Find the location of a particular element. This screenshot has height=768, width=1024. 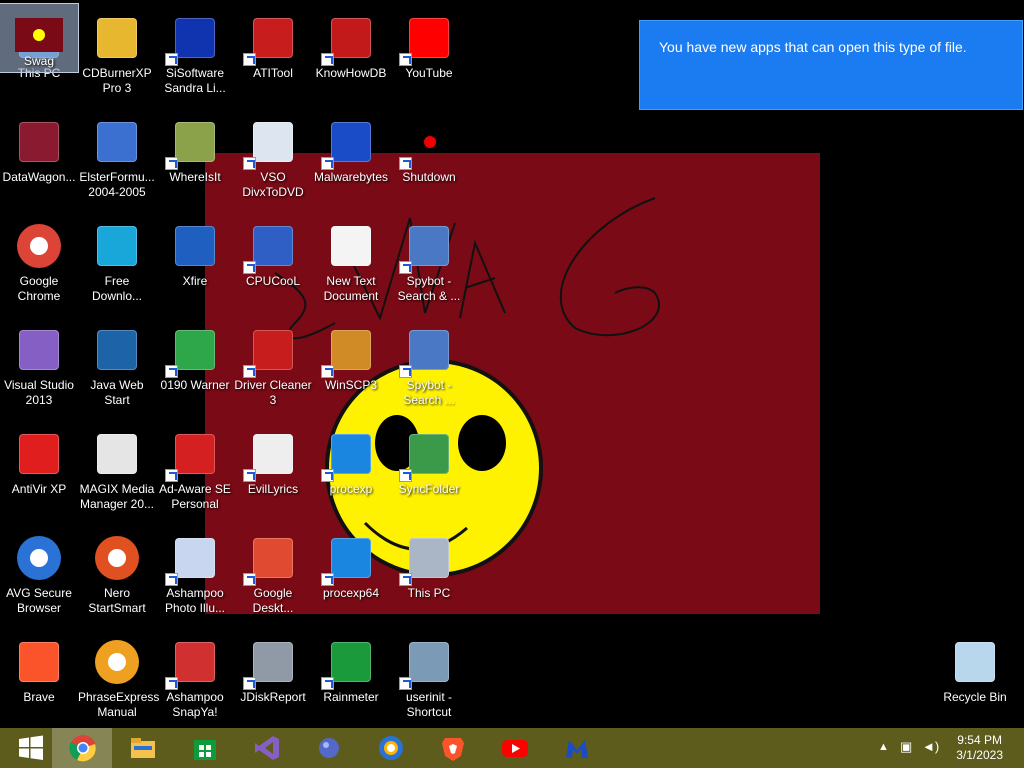

show-hidden-icons-icon: ▲ is located at coordinates (883, 747).